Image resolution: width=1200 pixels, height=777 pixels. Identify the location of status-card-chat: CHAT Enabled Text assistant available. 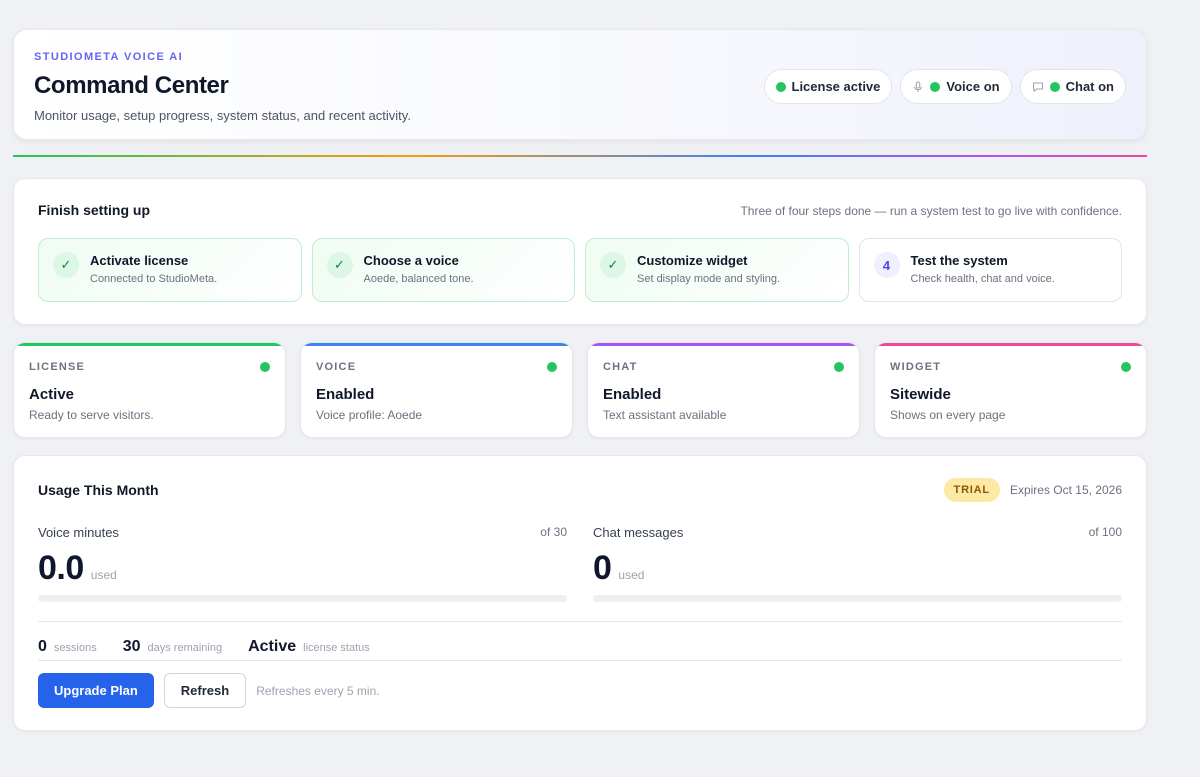
(723, 390).